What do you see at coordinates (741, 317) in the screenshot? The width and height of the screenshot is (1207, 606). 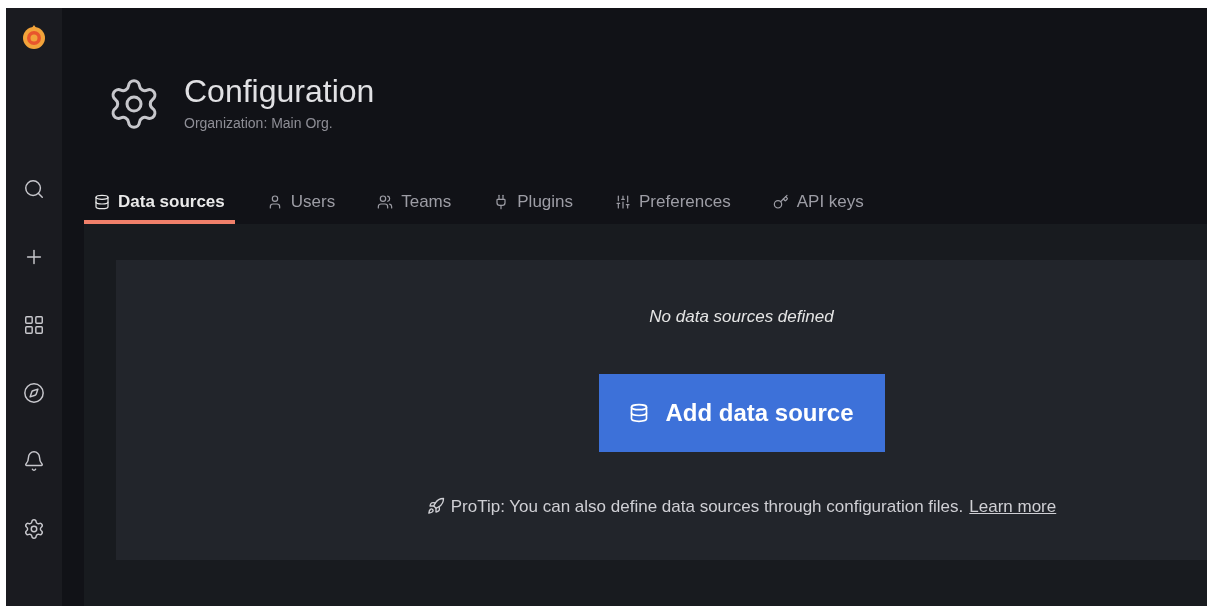 I see `empty-message: No data sources defined` at bounding box center [741, 317].